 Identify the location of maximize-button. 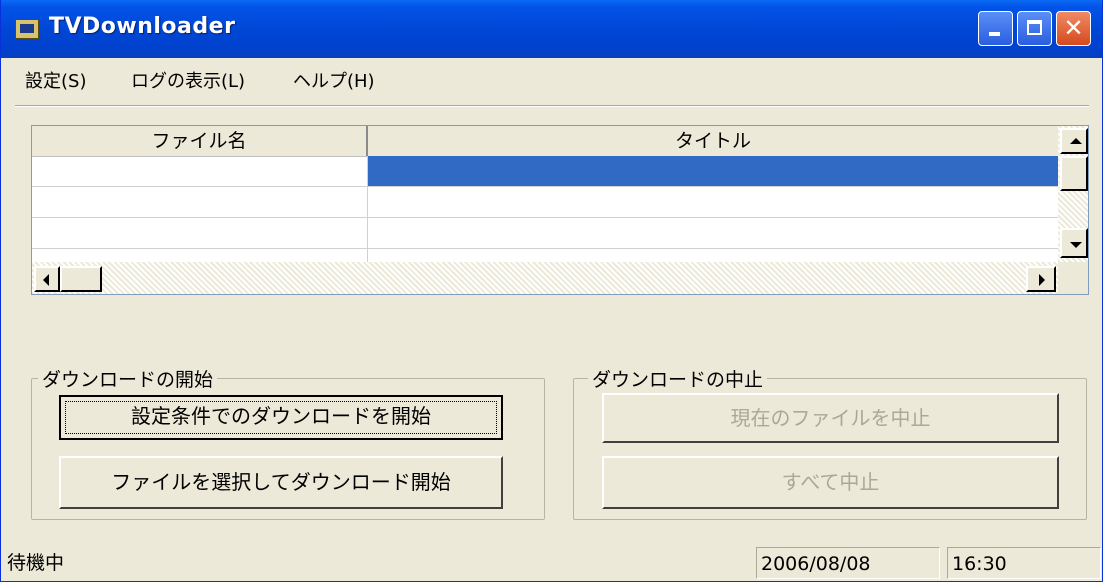
(1034, 28).